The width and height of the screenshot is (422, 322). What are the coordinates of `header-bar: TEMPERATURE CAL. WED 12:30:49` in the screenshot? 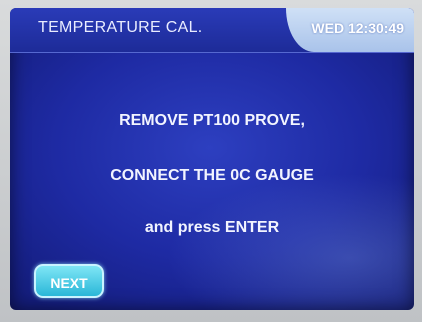 It's located at (212, 30).